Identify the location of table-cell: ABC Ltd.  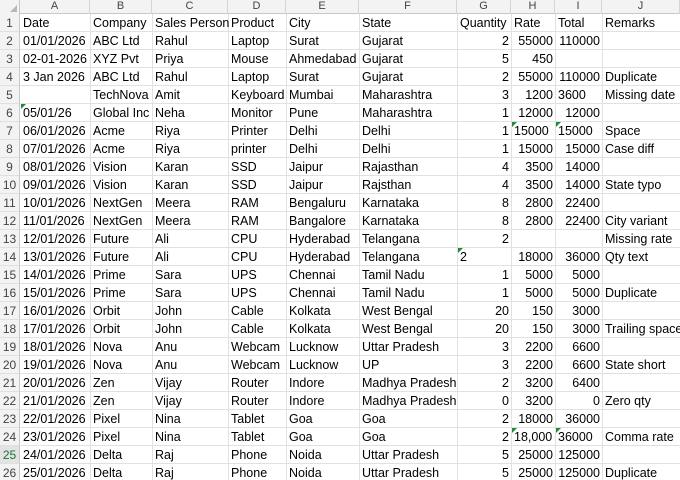
(116, 77).